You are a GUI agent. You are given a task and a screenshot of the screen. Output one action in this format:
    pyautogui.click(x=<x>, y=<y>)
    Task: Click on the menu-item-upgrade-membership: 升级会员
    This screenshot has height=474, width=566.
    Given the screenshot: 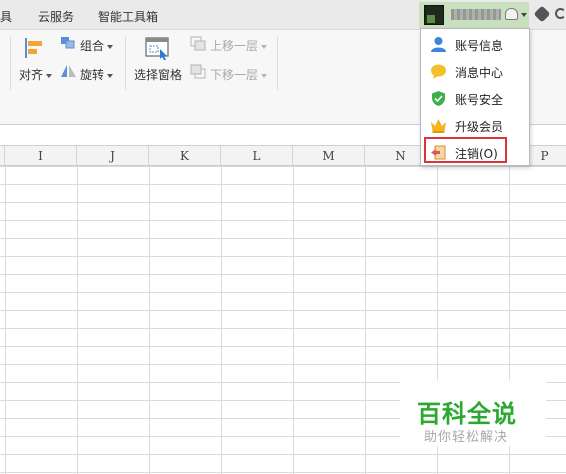 What is the action you would take?
    pyautogui.click(x=475, y=125)
    